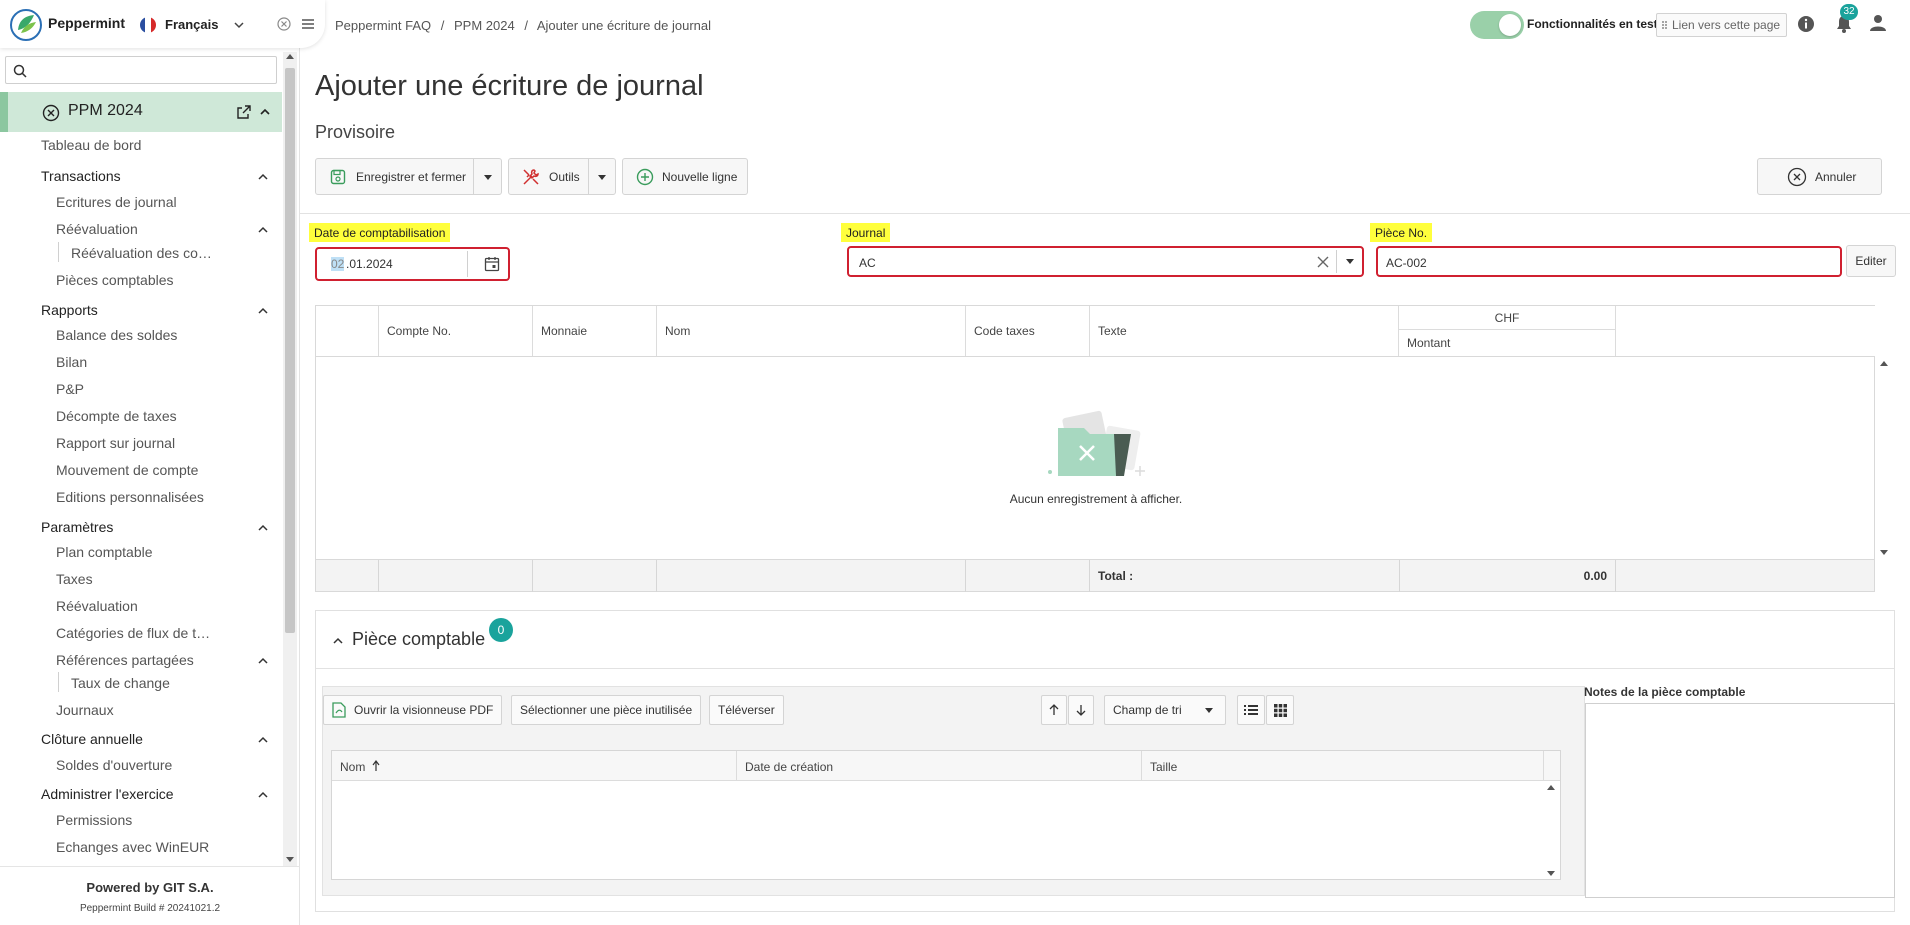 The width and height of the screenshot is (1910, 925). Describe the element at coordinates (244, 112) in the screenshot. I see `external-link-icon` at that location.